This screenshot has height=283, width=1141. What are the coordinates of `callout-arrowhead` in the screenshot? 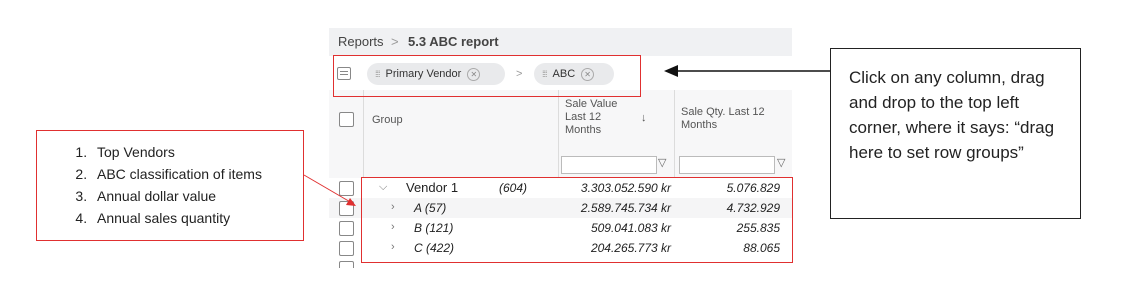 It's located at (671, 71).